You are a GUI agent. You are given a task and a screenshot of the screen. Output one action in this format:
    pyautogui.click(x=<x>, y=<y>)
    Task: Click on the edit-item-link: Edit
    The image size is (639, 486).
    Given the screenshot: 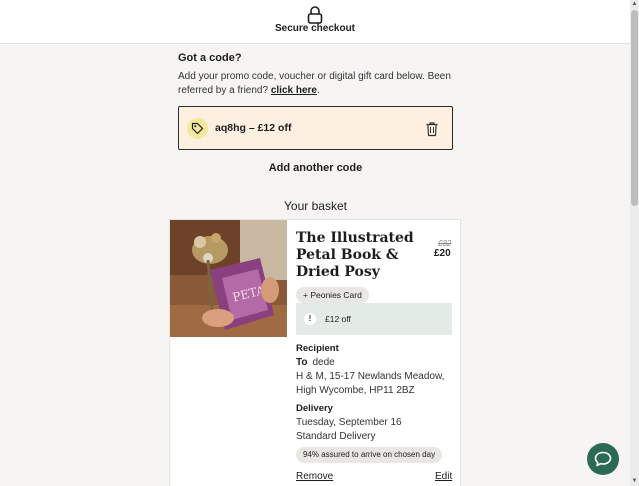 What is the action you would take?
    pyautogui.click(x=443, y=476)
    